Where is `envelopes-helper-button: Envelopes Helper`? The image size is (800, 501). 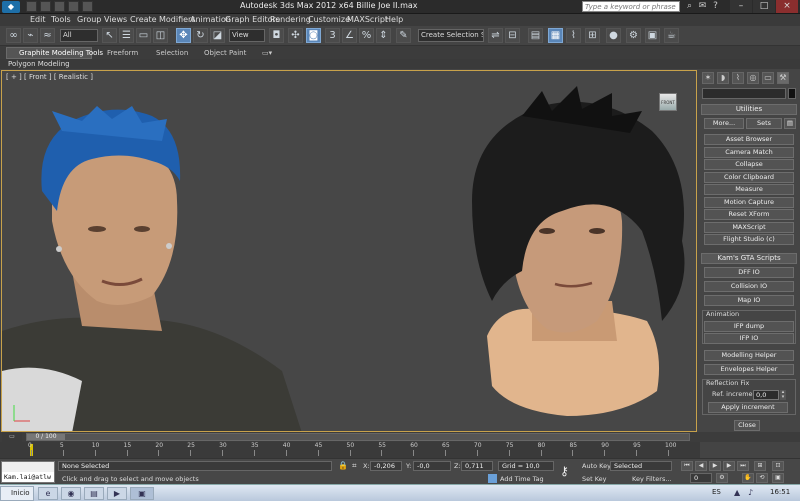 envelopes-helper-button: Envelopes Helper is located at coordinates (749, 369).